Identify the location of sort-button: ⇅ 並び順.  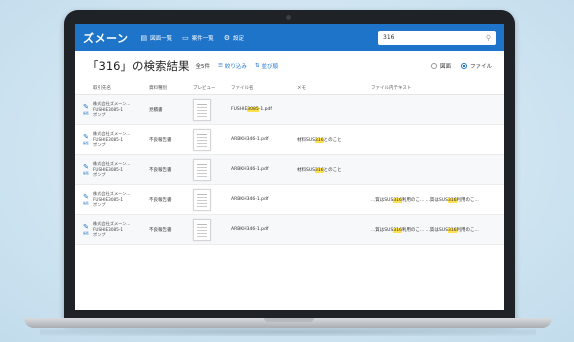
(266, 66).